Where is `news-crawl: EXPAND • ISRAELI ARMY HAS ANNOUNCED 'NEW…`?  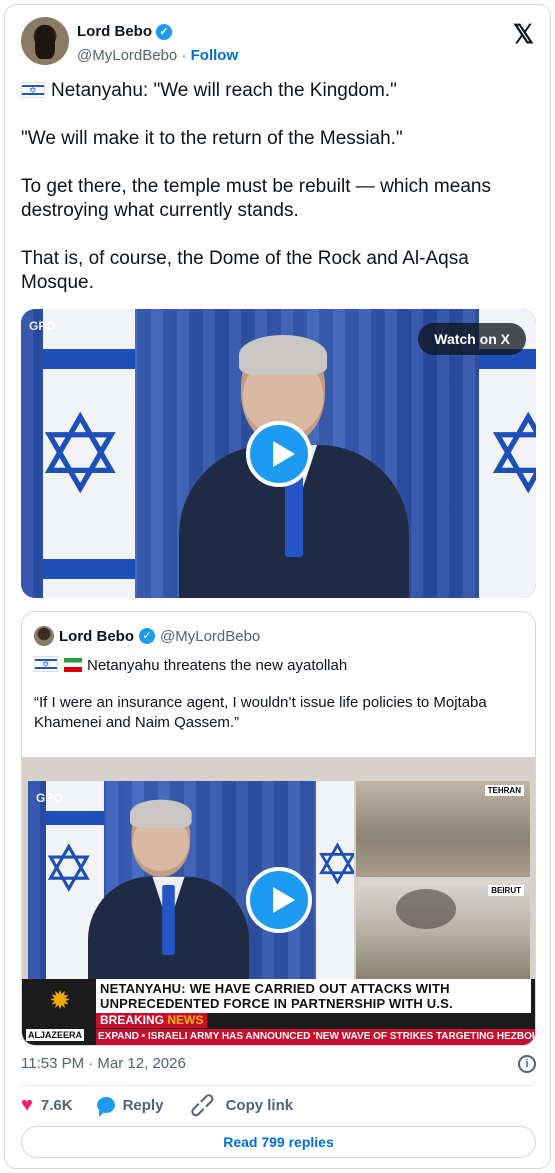
news-crawl: EXPAND • ISRAELI ARMY HAS ANNOUNCED 'NEW… is located at coordinates (315, 1037).